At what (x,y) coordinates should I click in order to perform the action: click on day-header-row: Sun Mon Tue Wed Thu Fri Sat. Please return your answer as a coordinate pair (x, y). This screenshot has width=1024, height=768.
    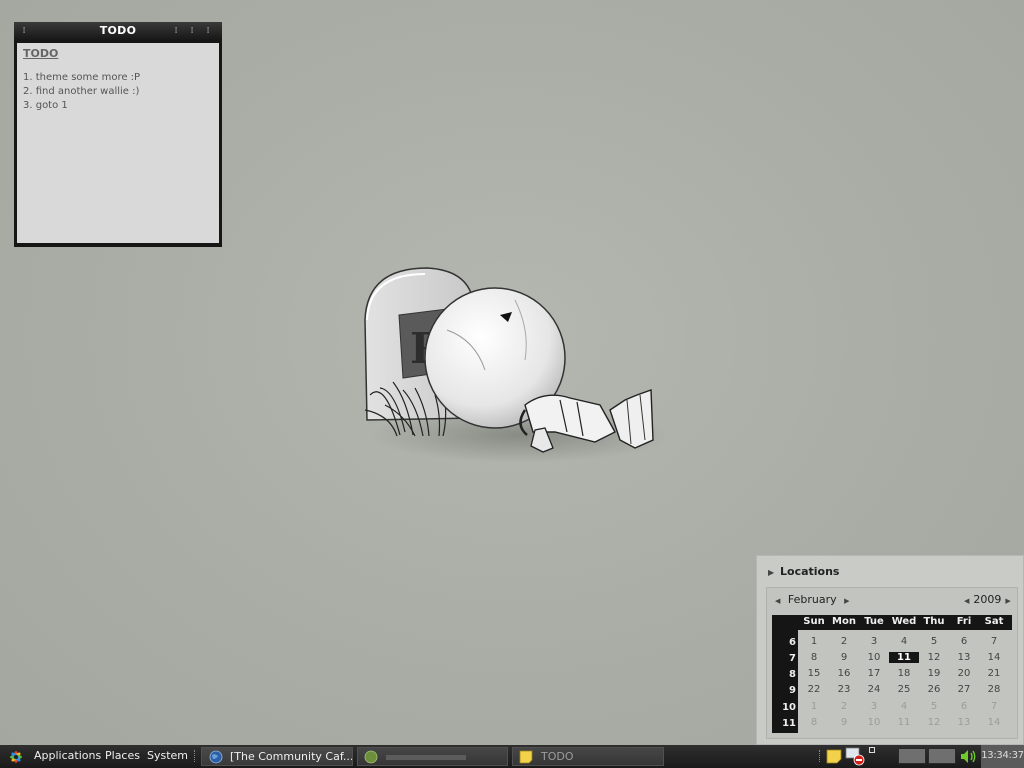
    Looking at the image, I should click on (892, 622).